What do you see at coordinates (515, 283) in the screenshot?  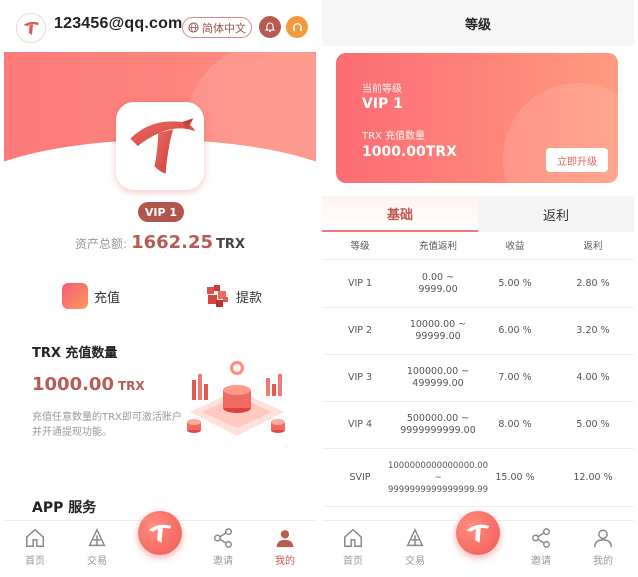 I see `row-income: 5.00 %` at bounding box center [515, 283].